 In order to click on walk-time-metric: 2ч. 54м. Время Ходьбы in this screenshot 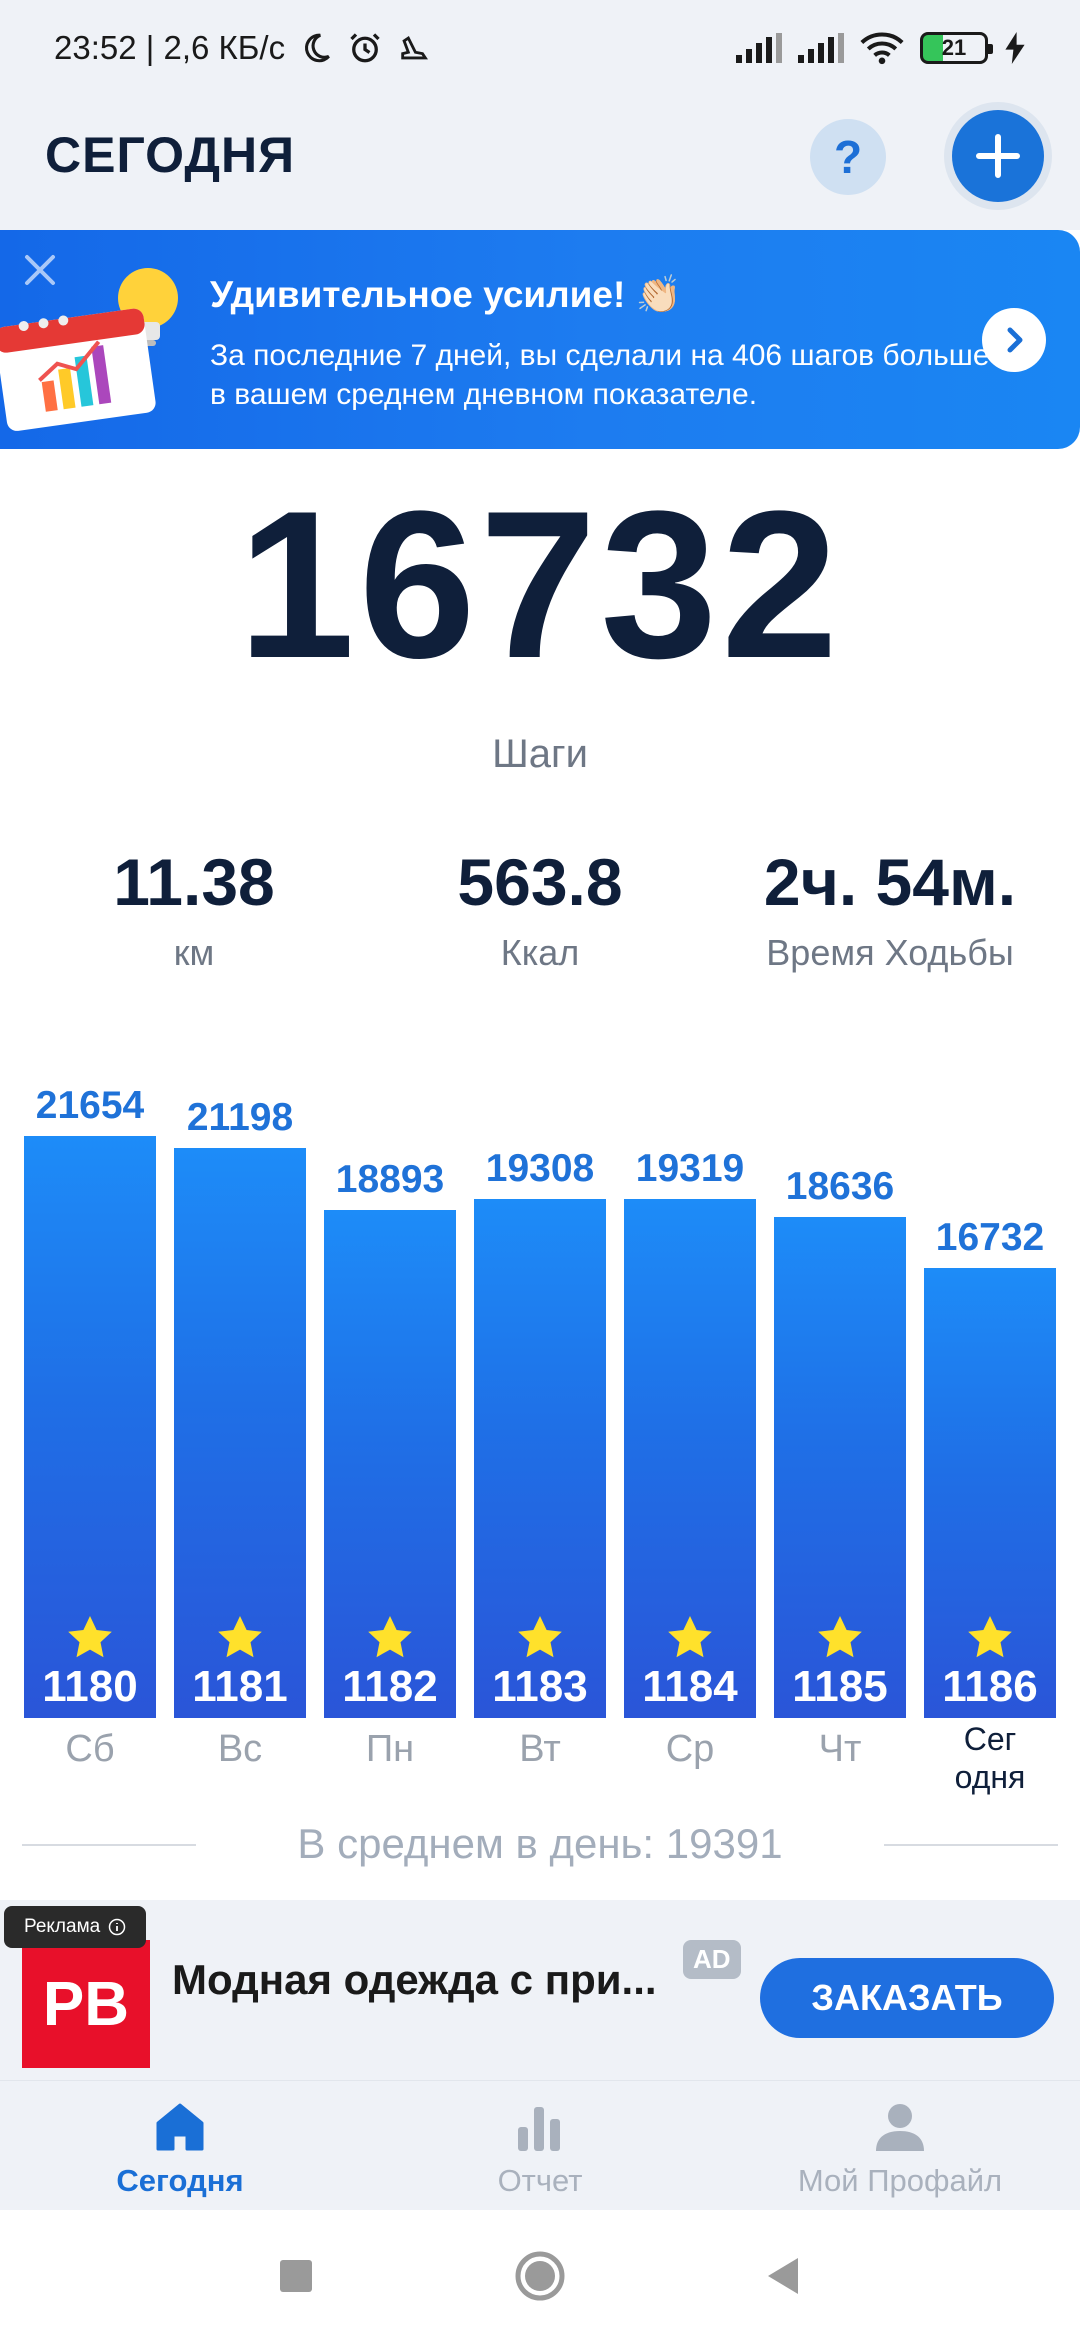, I will do `click(890, 910)`.